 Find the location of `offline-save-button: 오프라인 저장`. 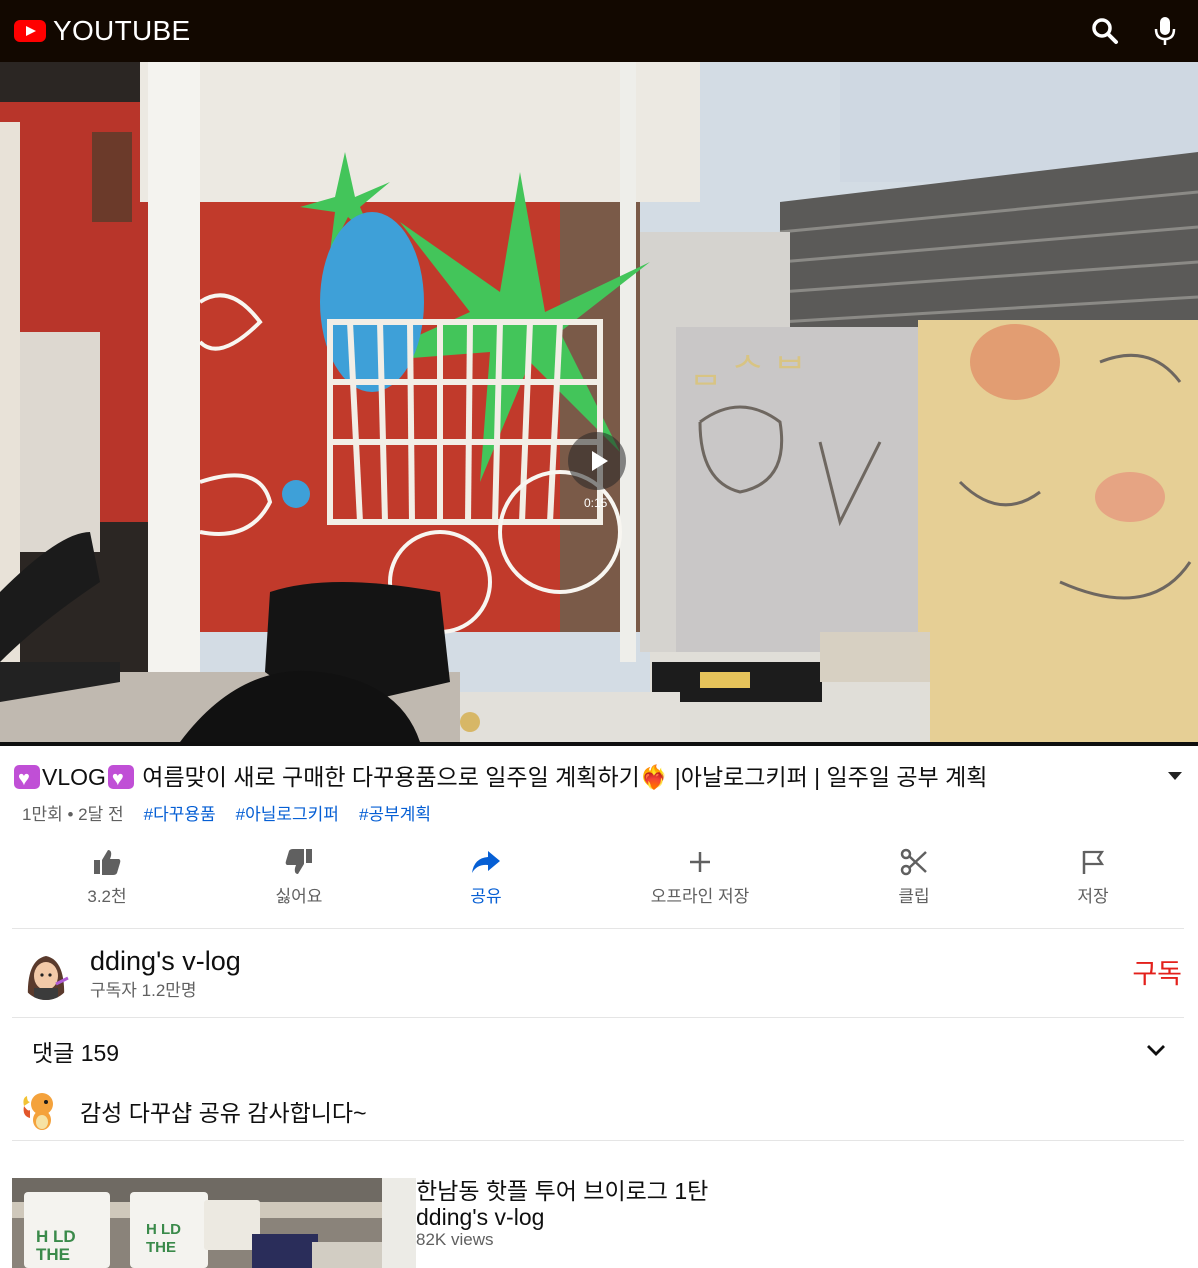

offline-save-button: 오프라인 저장 is located at coordinates (700, 876).